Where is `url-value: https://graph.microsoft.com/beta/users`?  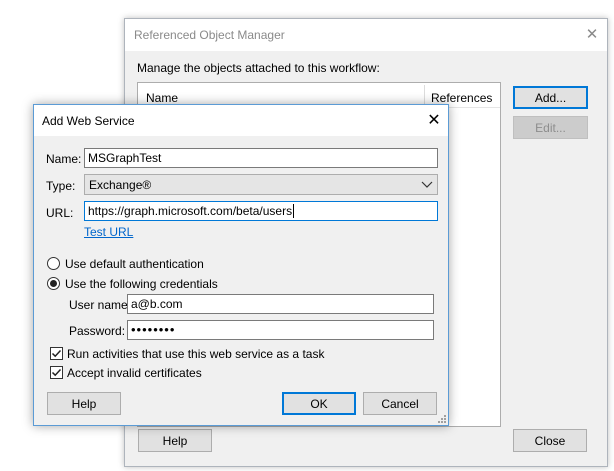 url-value: https://graph.microsoft.com/beta/users is located at coordinates (190, 211).